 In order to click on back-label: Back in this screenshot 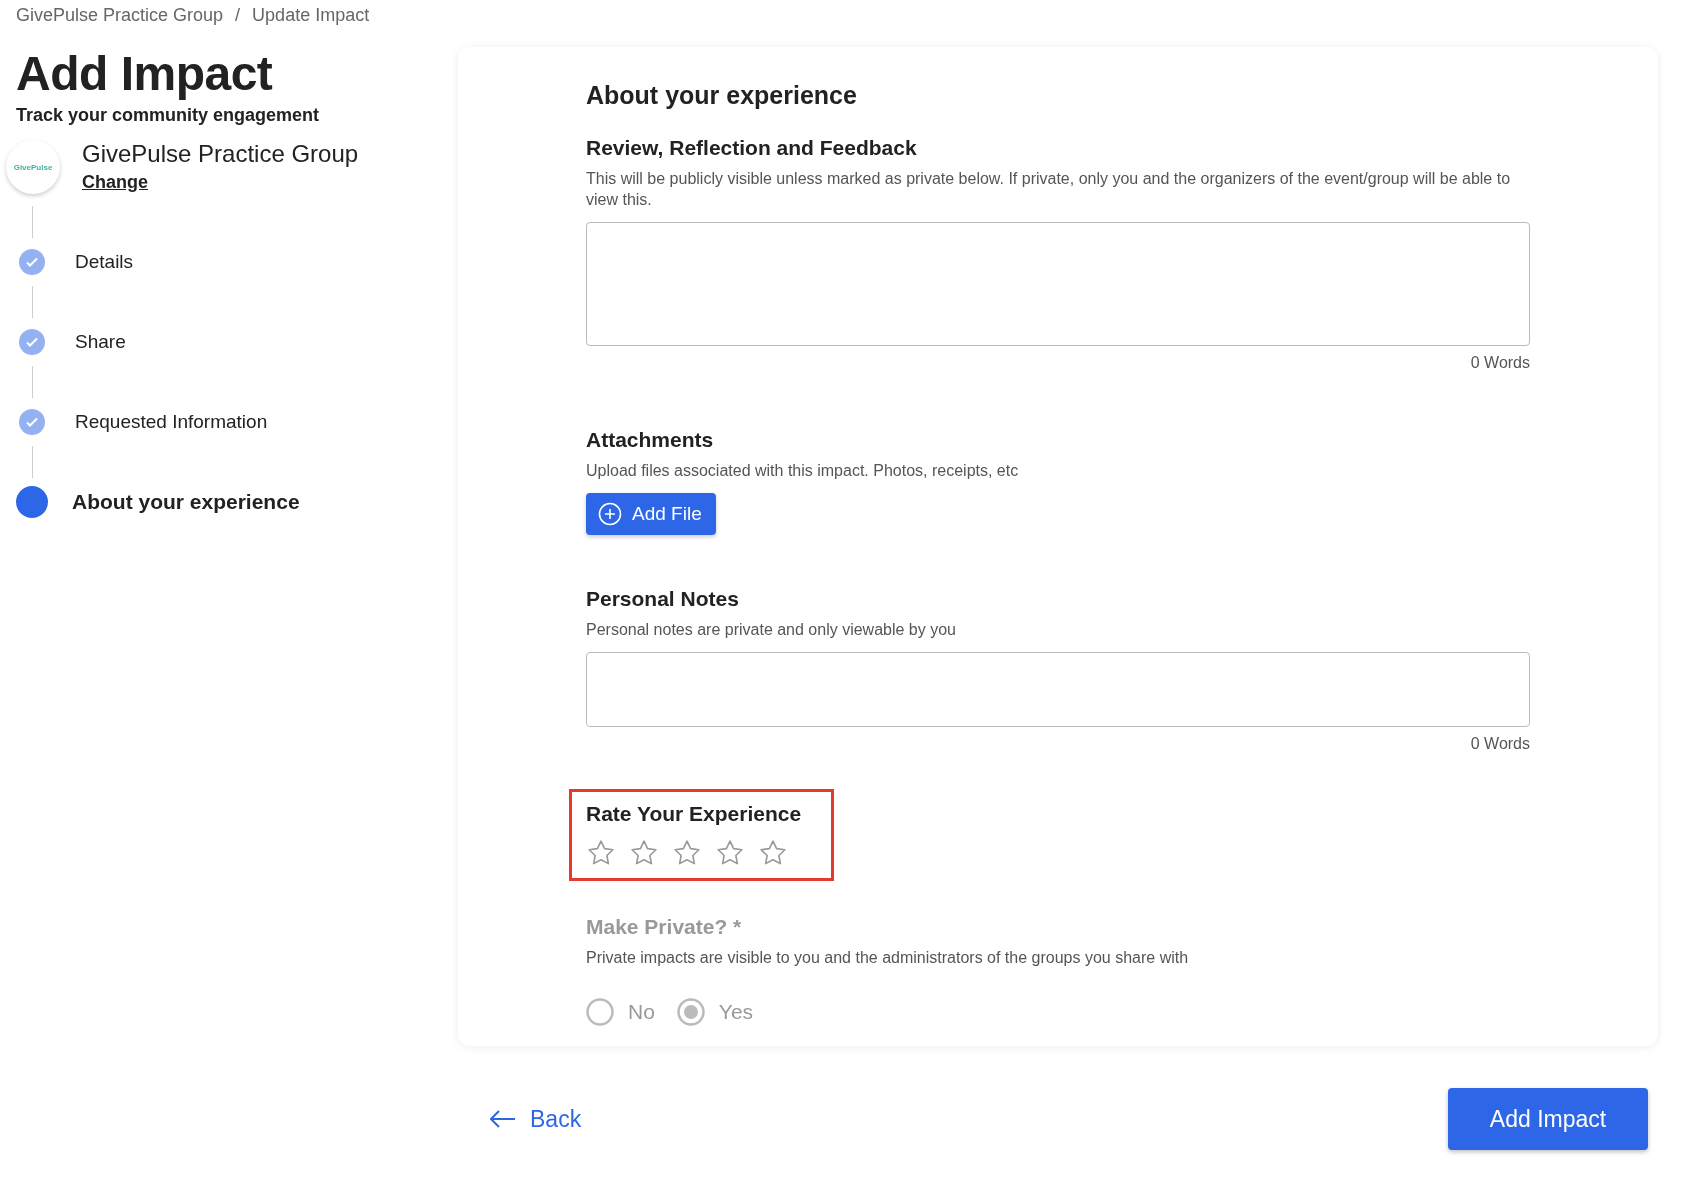, I will do `click(556, 1119)`.